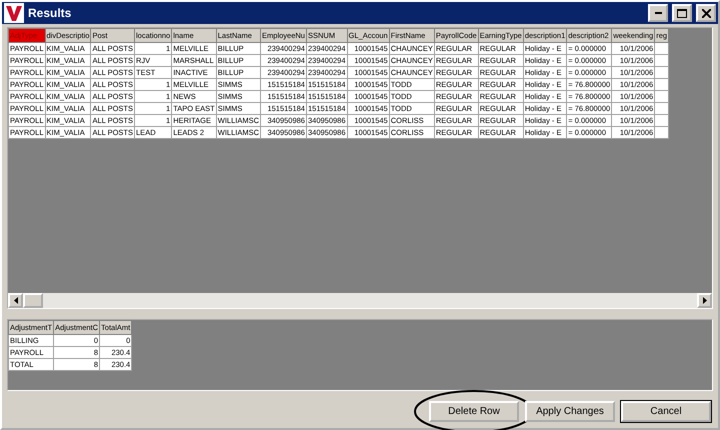 The width and height of the screenshot is (720, 430). What do you see at coordinates (14, 13) in the screenshot?
I see `app-logo-icon` at bounding box center [14, 13].